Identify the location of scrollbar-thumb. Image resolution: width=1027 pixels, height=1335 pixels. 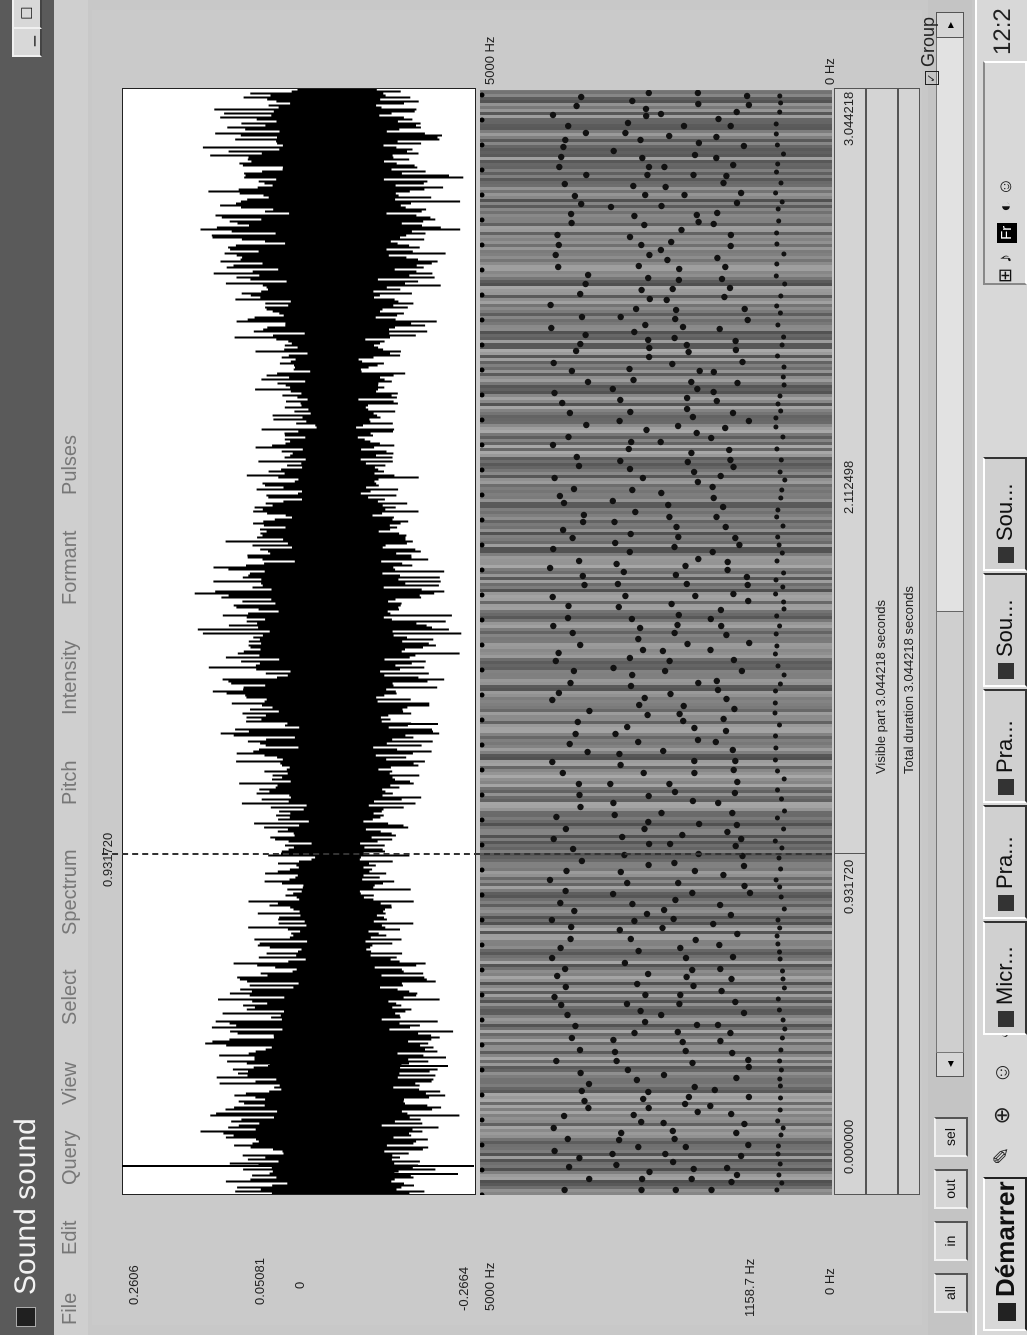
(950, 831).